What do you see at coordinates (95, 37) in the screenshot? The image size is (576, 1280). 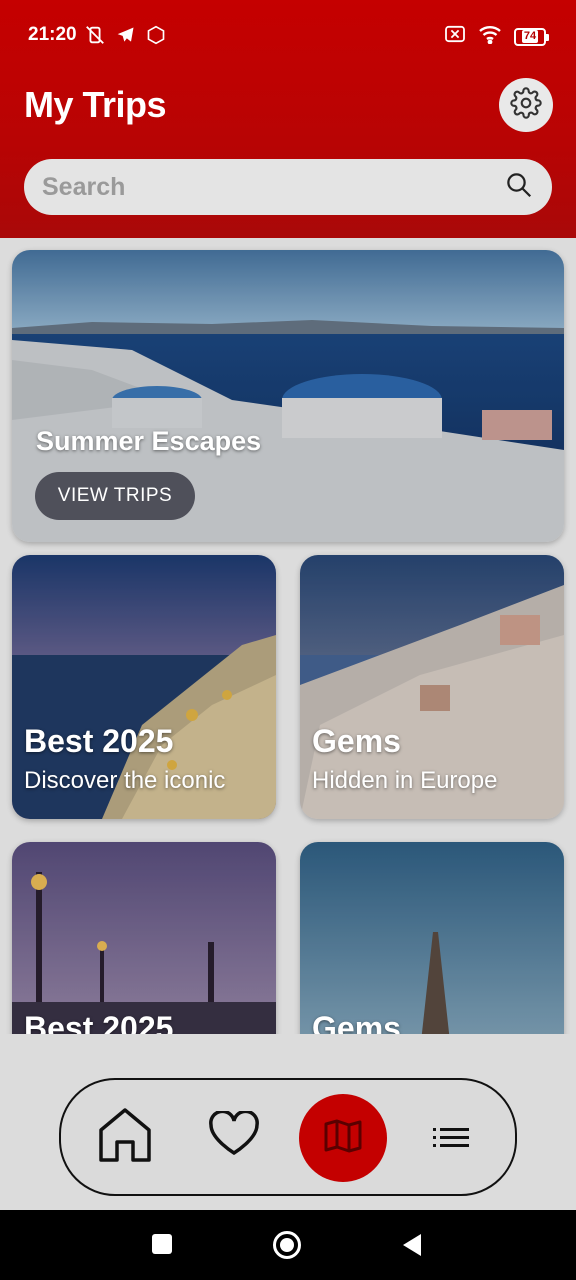 I see `vibrate-off-icon` at bounding box center [95, 37].